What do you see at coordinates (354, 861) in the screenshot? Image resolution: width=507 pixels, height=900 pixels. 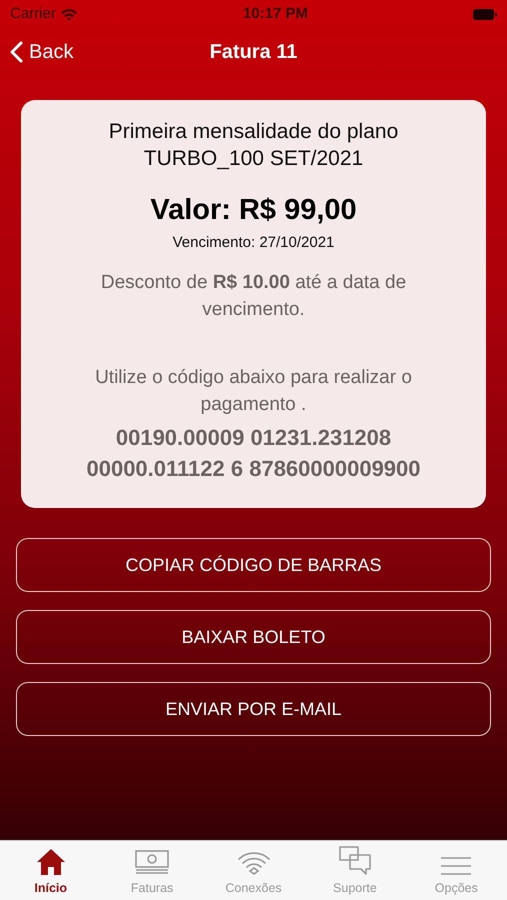 I see `chat-bubbles-icon` at bounding box center [354, 861].